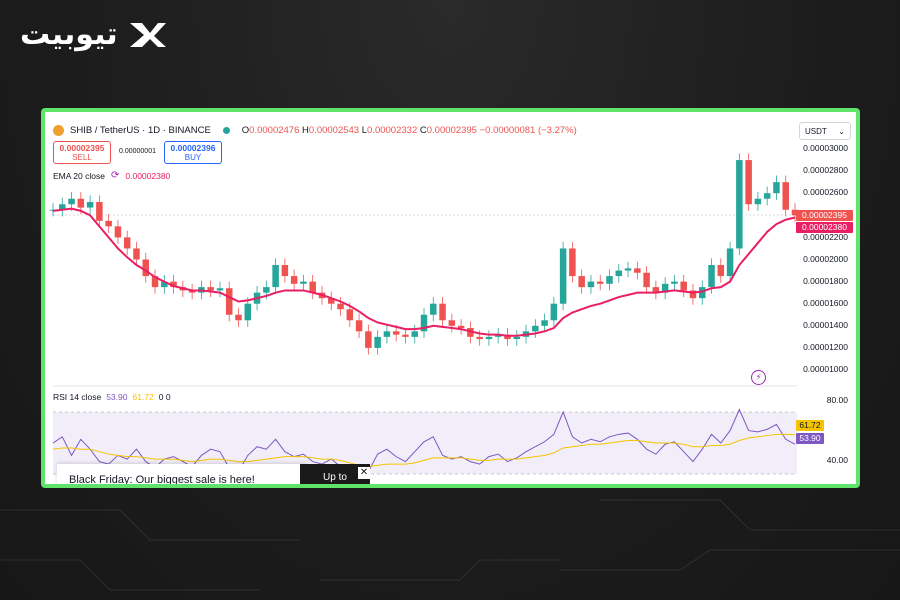 This screenshot has width=900, height=600. Describe the element at coordinates (810, 425) in the screenshot. I see `rsi-ma-tag: 61.72` at that location.